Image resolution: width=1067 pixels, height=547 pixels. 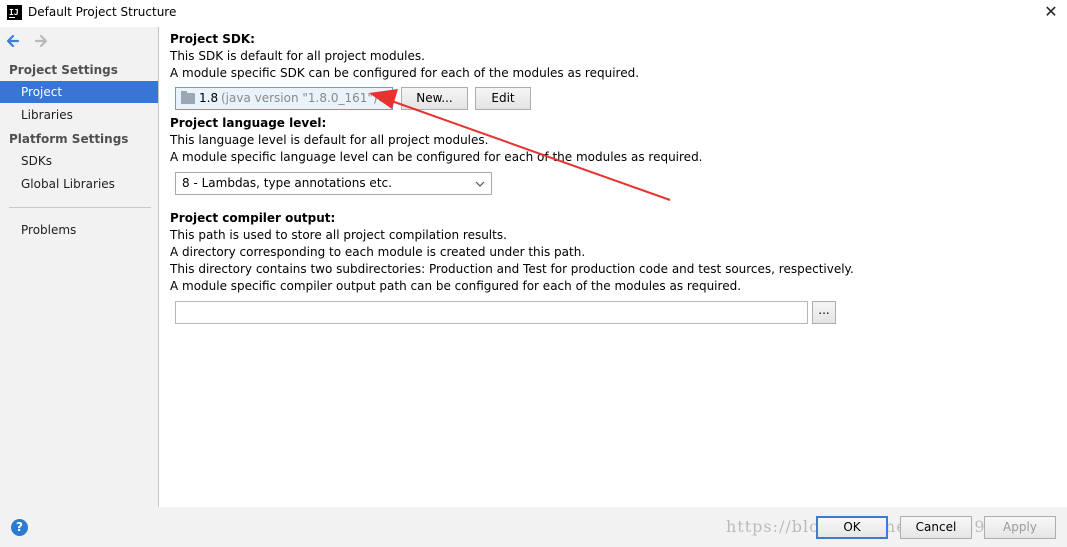 What do you see at coordinates (209, 98) in the screenshot?
I see `sdk-version: 1.8` at bounding box center [209, 98].